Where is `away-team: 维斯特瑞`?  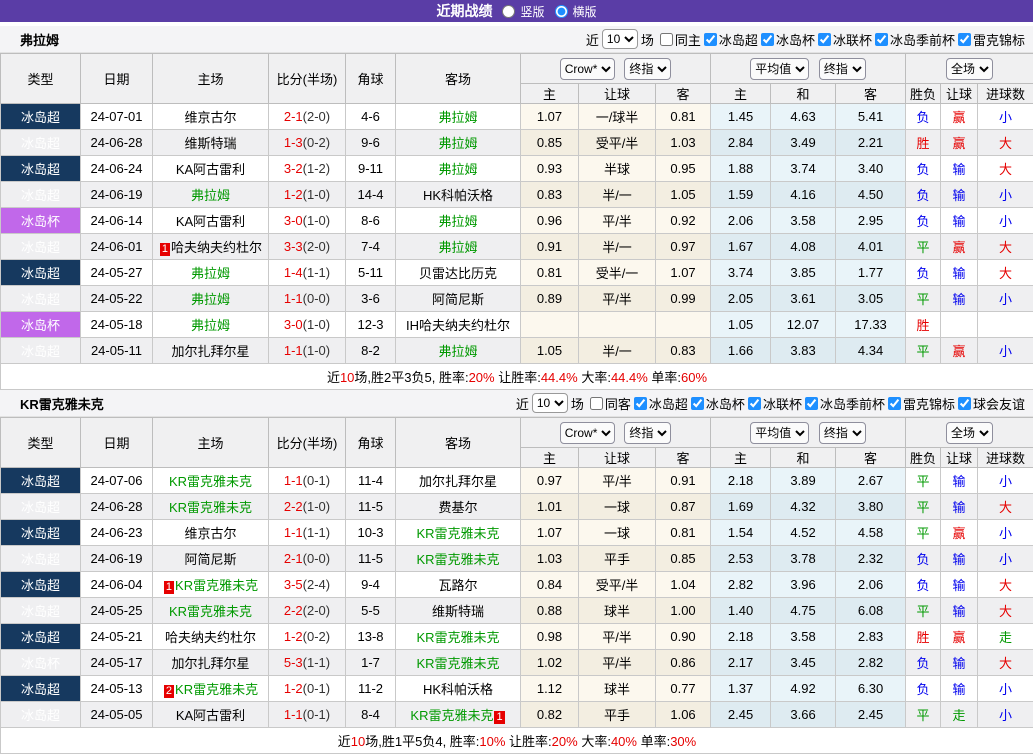
away-team: 维斯特瑞 is located at coordinates (458, 611).